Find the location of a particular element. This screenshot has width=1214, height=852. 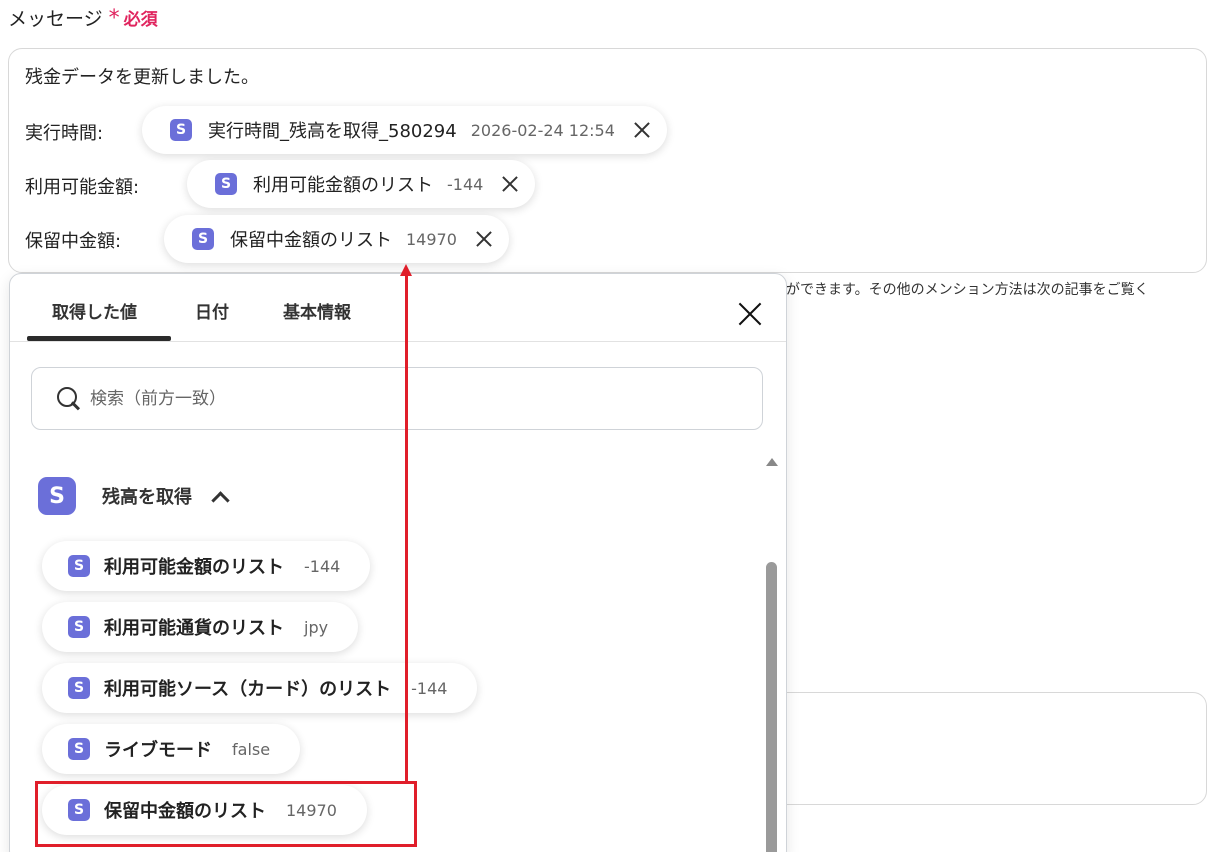

group-title: 残高を取得 is located at coordinates (147, 497).